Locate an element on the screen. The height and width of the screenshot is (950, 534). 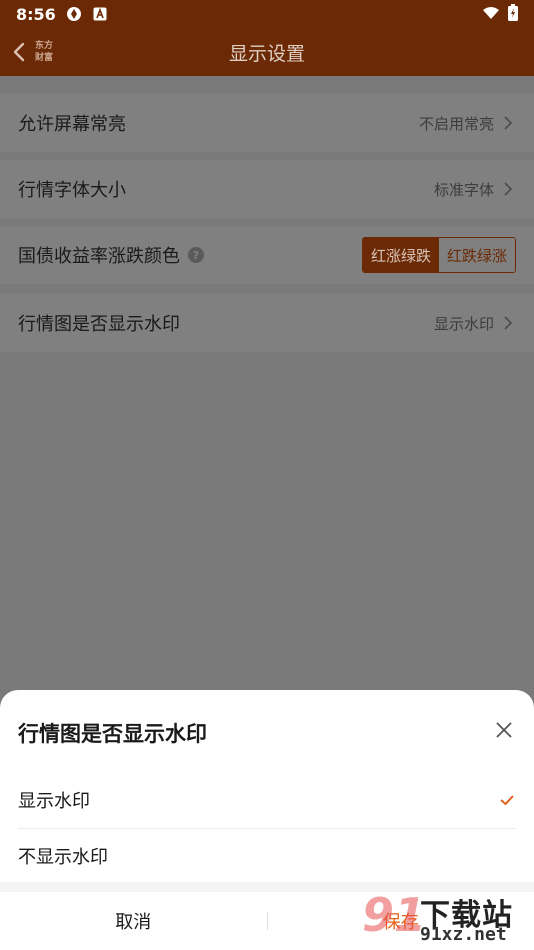
battery-icon is located at coordinates (513, 14).